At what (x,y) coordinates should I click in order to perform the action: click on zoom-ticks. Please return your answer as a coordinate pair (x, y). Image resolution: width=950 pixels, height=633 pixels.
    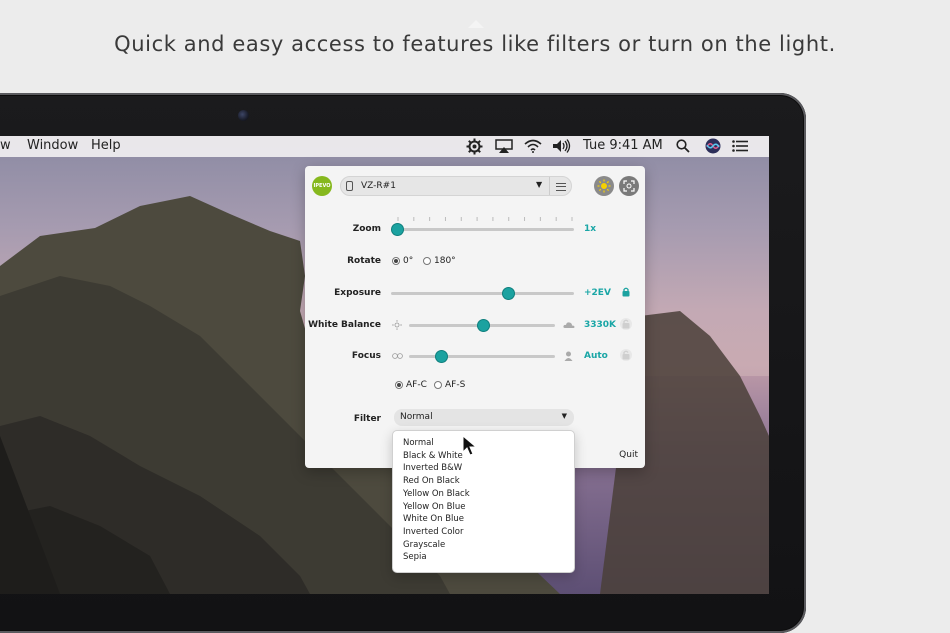
    Looking at the image, I should click on (485, 219).